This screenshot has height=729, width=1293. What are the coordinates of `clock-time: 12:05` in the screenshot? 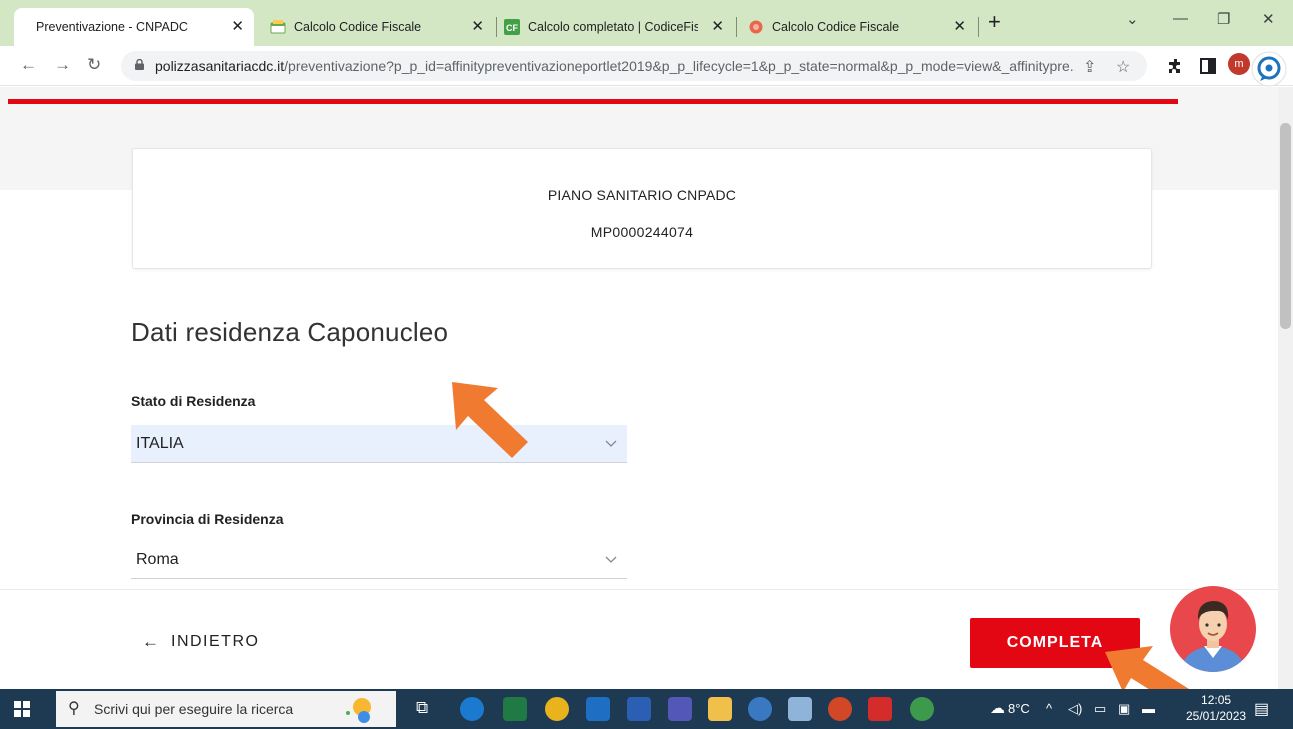 It's located at (1216, 700).